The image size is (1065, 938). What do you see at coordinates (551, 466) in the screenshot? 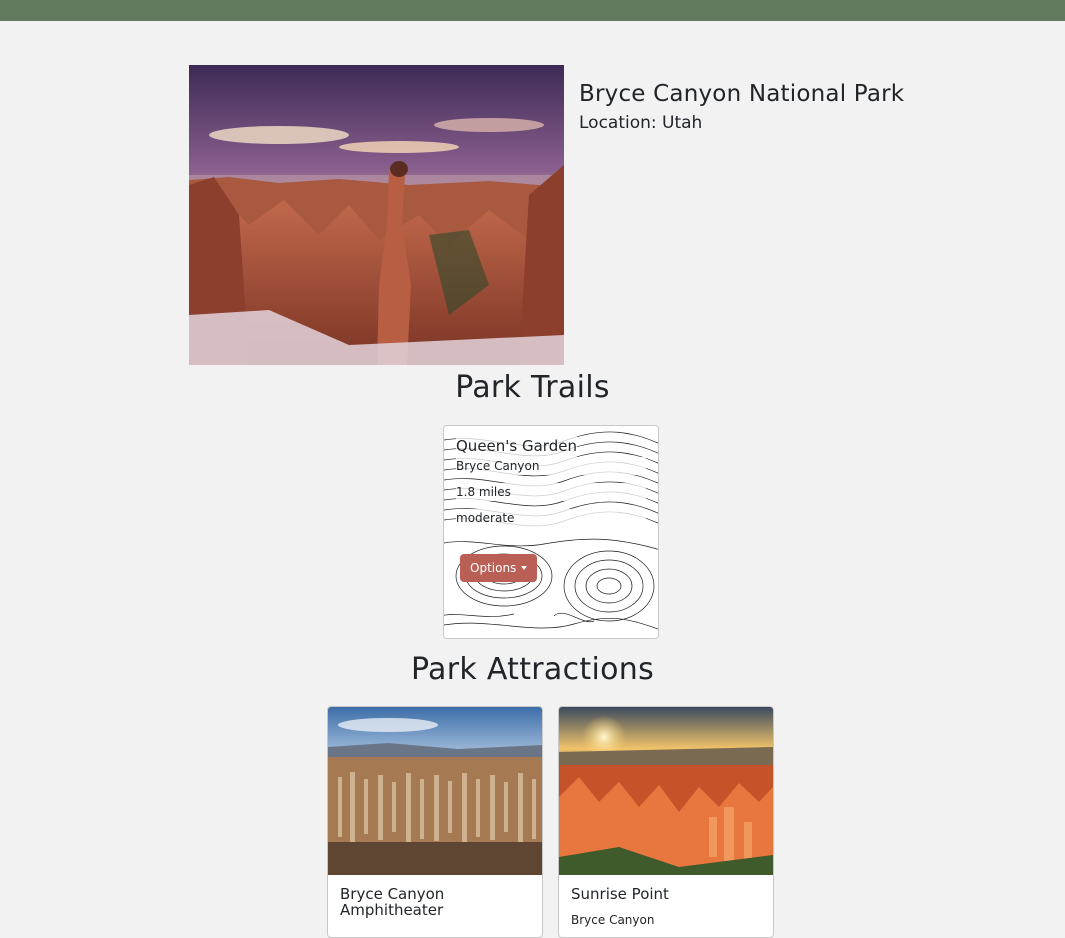
I see `trail-park: Bryce Canyon` at bounding box center [551, 466].